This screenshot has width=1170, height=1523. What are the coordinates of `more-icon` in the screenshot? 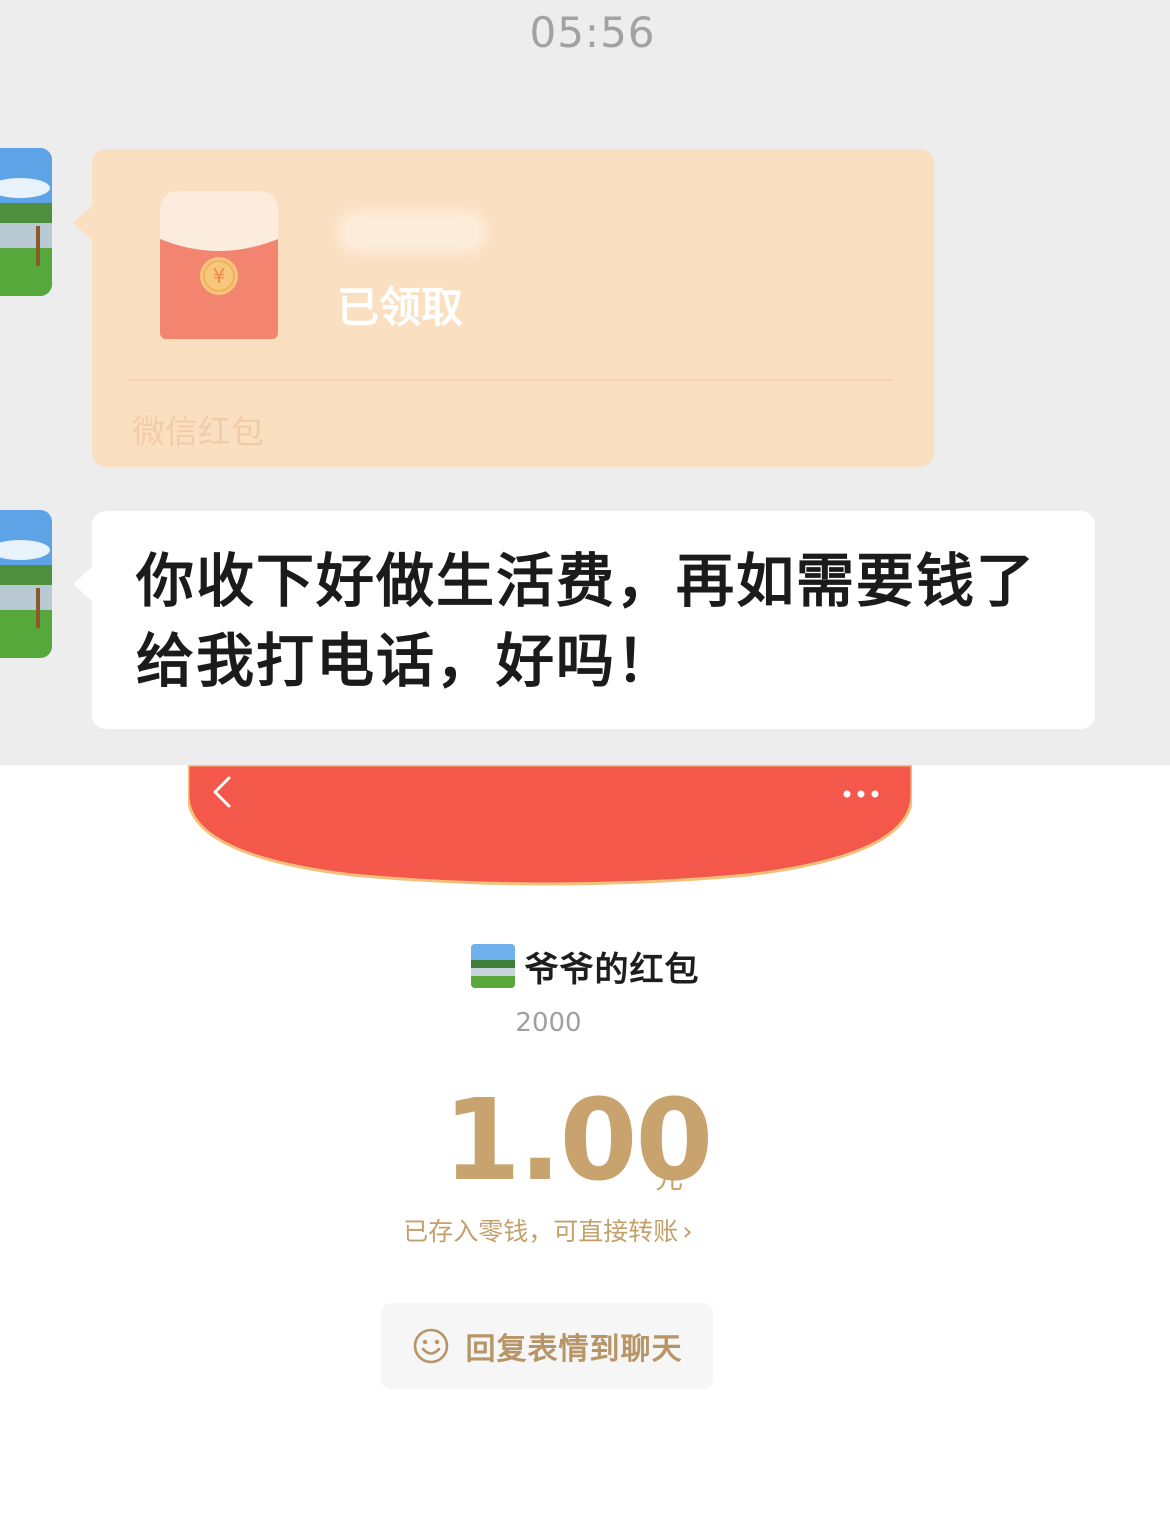 It's located at (861, 794).